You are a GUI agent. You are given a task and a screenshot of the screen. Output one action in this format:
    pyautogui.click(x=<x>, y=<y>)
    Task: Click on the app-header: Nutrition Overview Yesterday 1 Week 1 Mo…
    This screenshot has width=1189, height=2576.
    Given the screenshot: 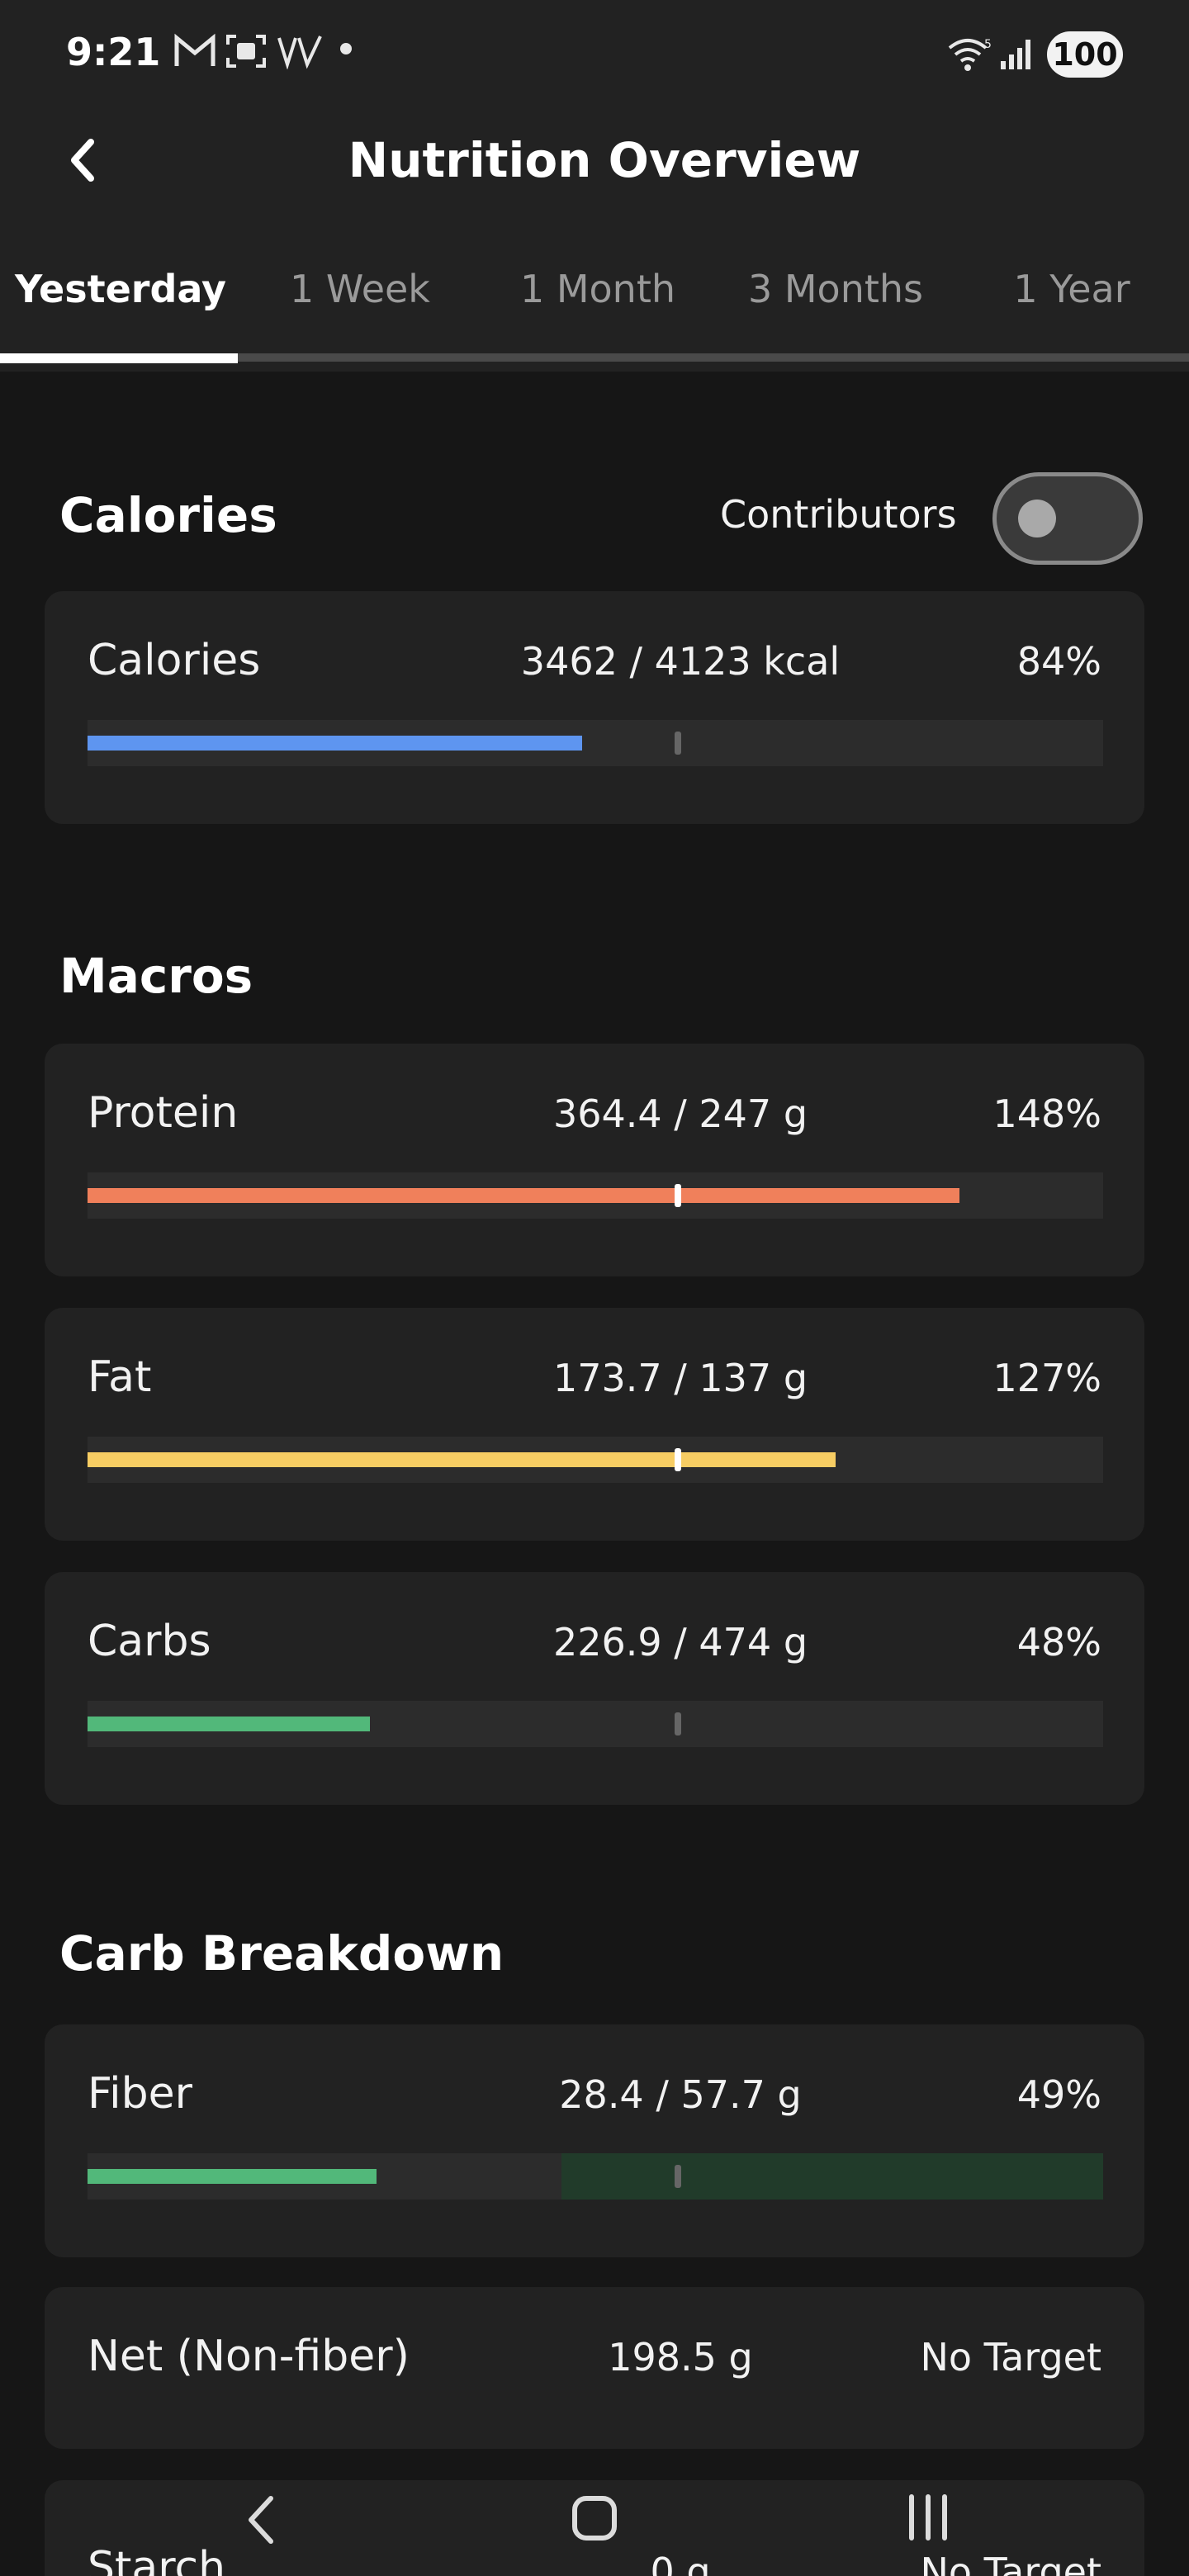 What is the action you would take?
    pyautogui.click(x=594, y=239)
    